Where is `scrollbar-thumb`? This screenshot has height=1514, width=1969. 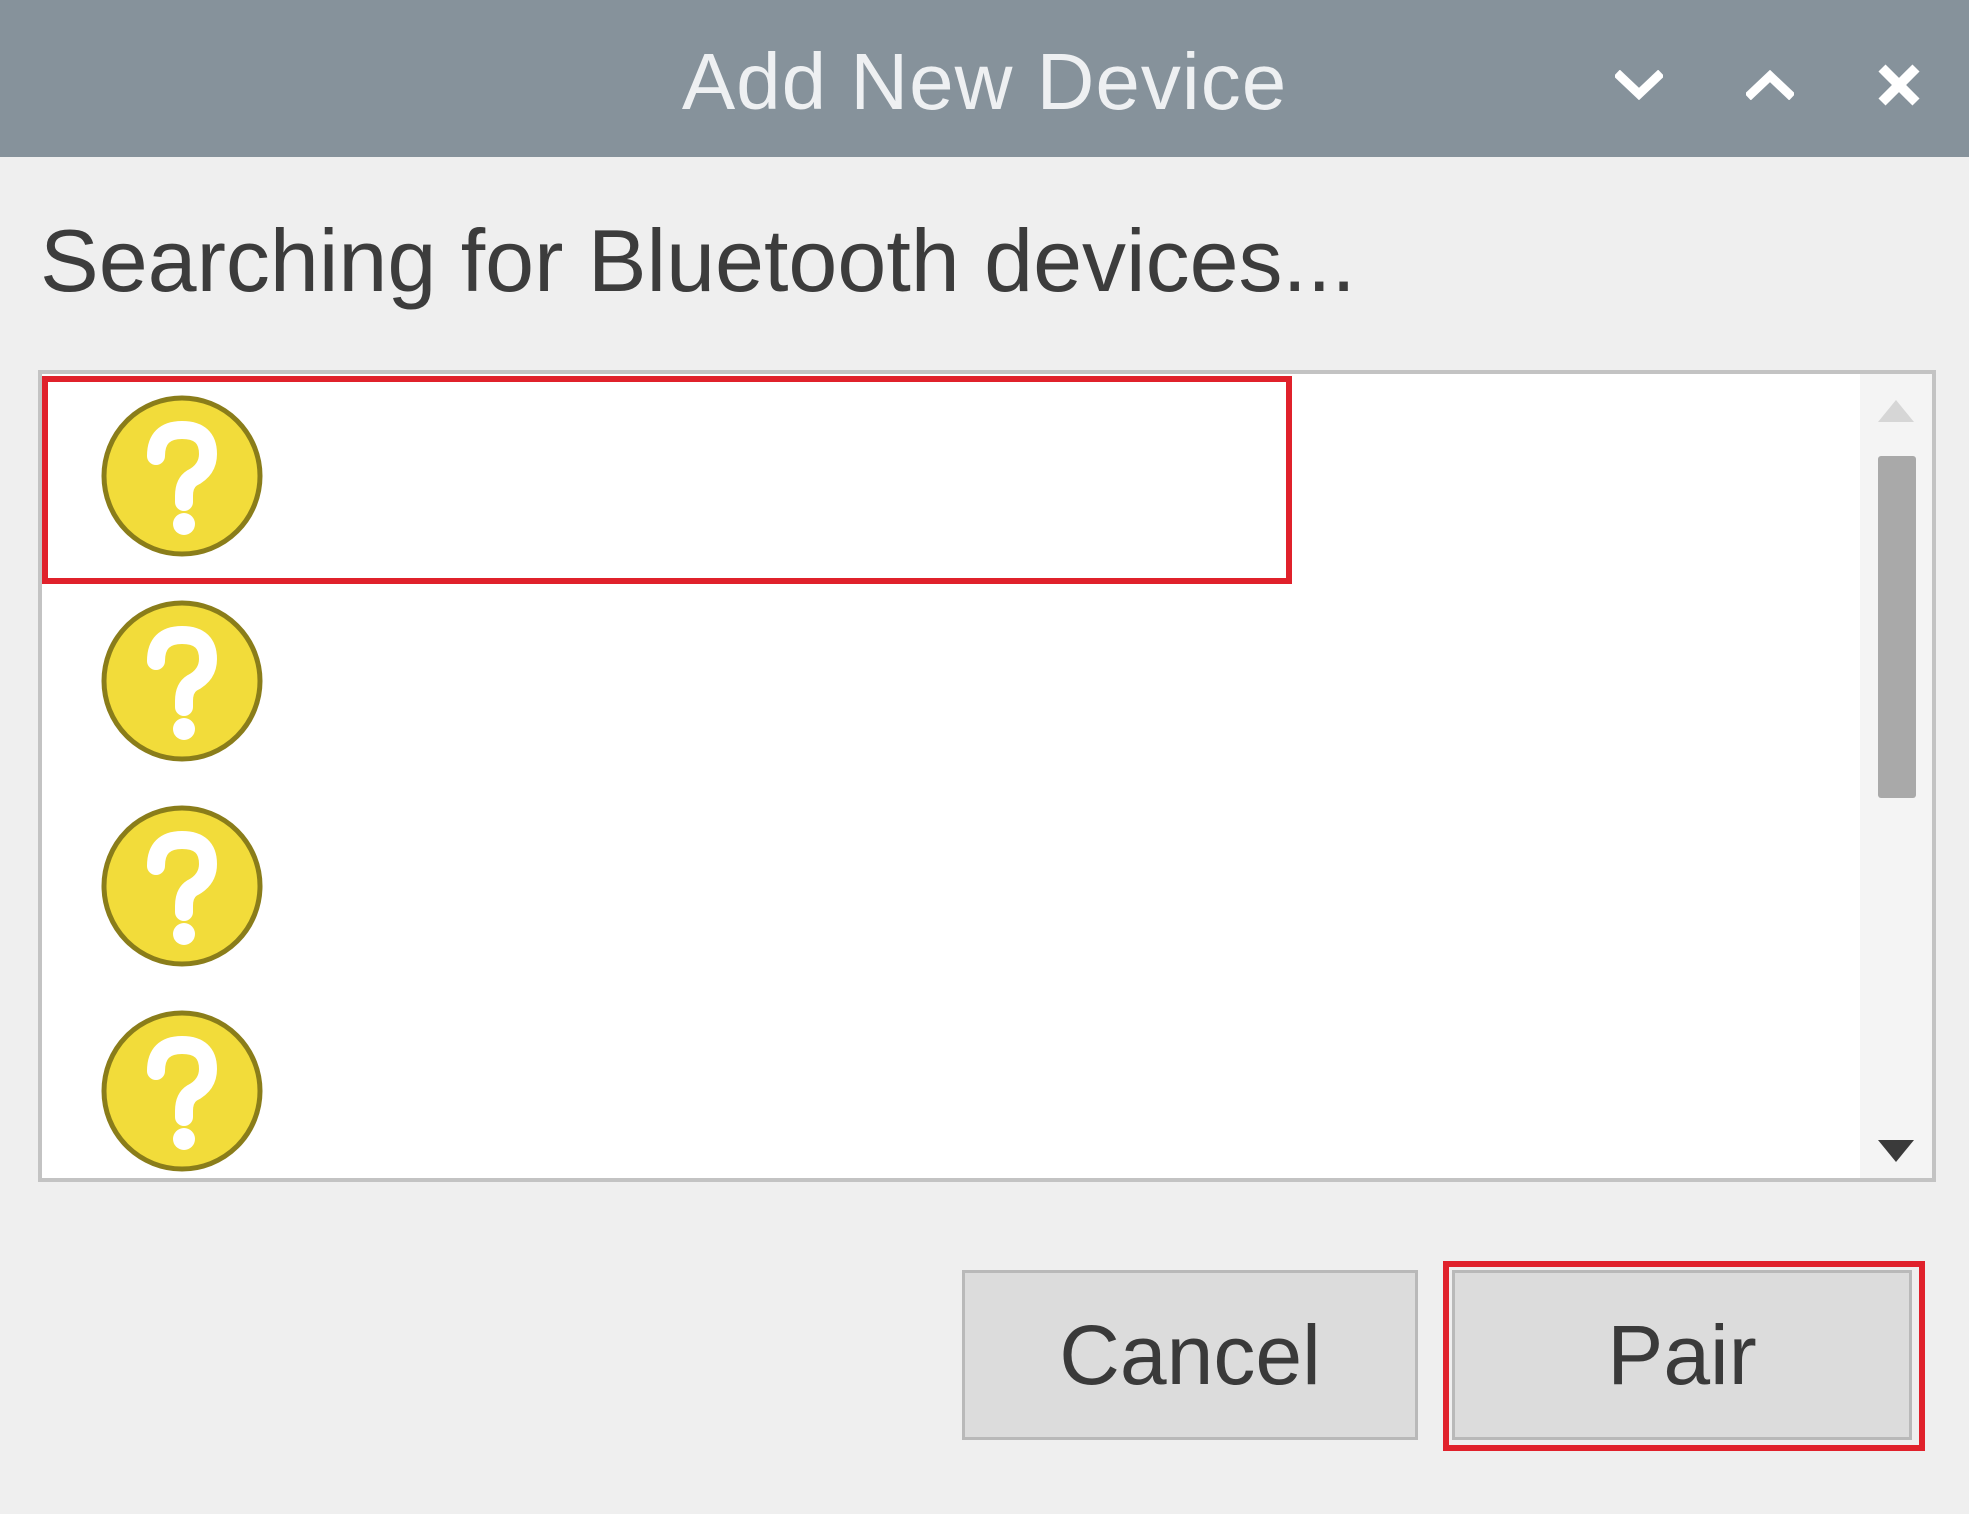 scrollbar-thumb is located at coordinates (1897, 627).